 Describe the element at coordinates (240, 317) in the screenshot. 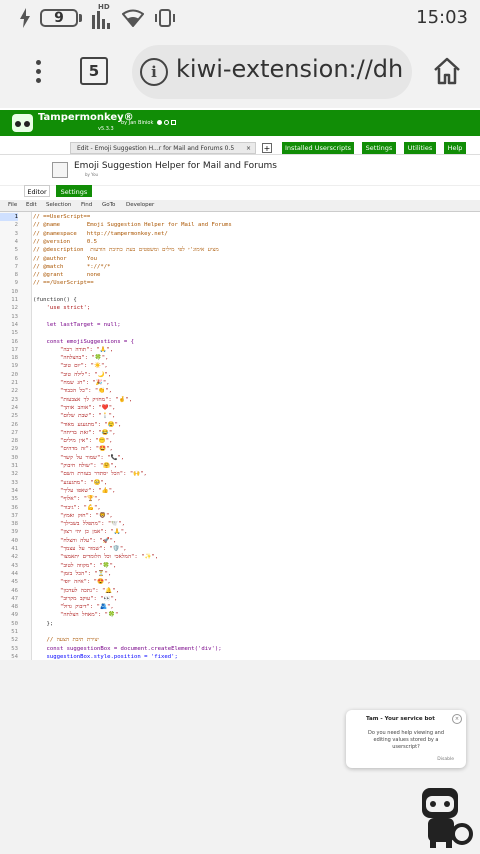

I see `code-line: 13` at that location.